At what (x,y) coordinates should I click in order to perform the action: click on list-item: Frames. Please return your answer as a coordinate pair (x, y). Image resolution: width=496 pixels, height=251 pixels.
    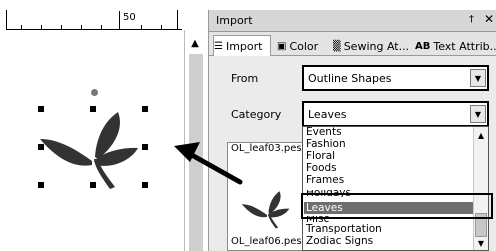
    Looking at the image, I should click on (389, 180).